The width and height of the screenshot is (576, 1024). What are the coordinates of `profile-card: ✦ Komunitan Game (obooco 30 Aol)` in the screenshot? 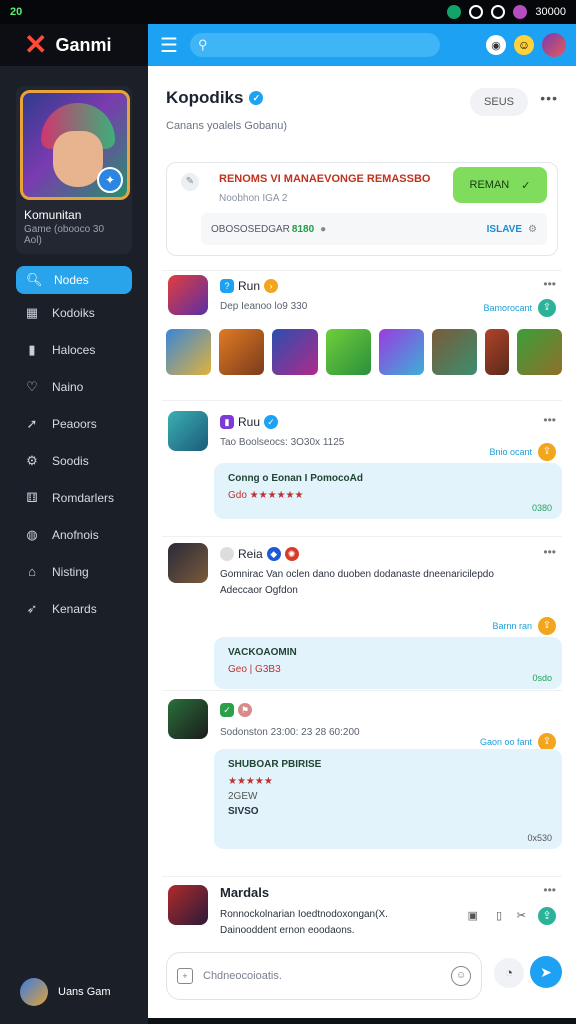 It's located at (74, 170).